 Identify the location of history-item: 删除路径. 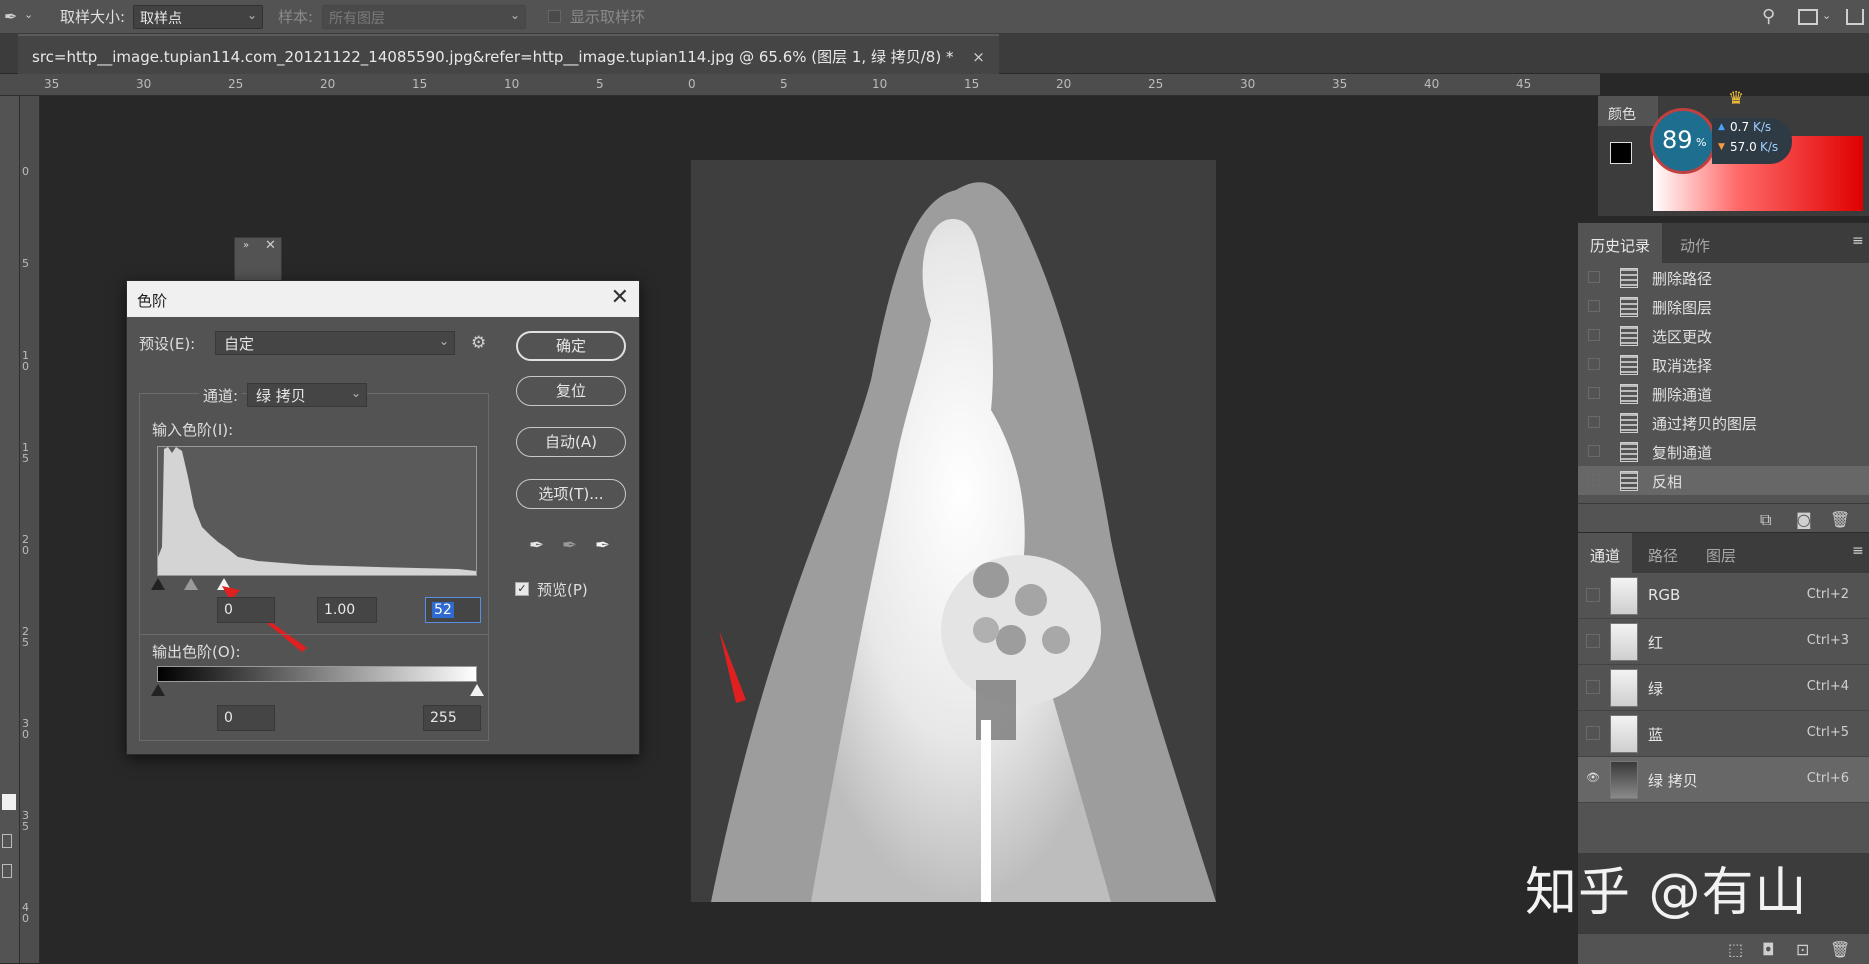
(1723, 277).